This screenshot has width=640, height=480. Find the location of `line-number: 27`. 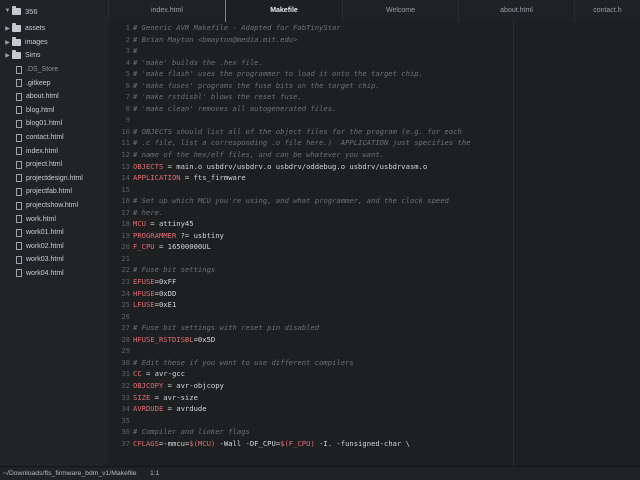

line-number: 27 is located at coordinates (125, 328).